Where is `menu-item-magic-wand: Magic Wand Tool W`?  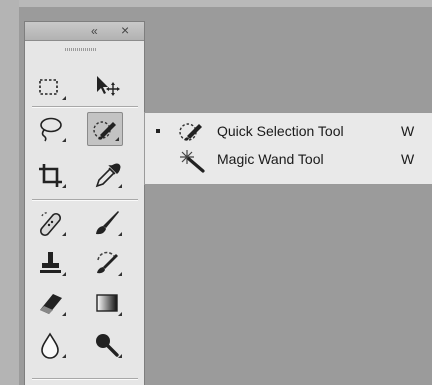
menu-item-magic-wand: Magic Wand Tool W is located at coordinates (288, 159).